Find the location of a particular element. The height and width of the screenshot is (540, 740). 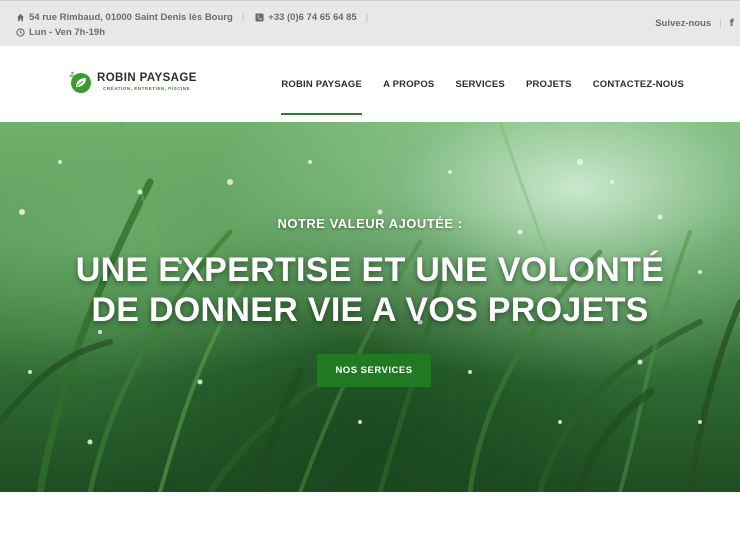

hours-row: Lun - Ven 7h-19h is located at coordinates (59, 32).